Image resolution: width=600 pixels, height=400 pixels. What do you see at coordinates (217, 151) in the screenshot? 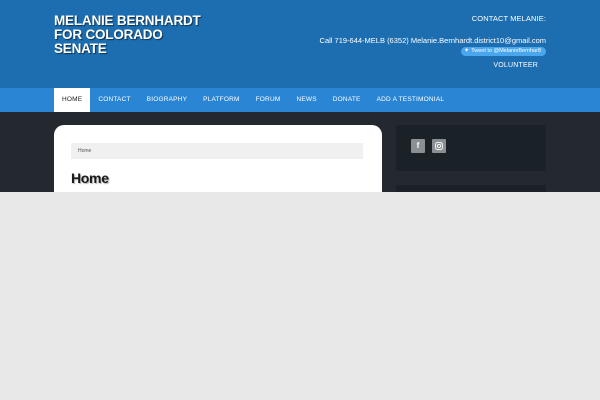
I see `breadcrumb: Home` at bounding box center [217, 151].